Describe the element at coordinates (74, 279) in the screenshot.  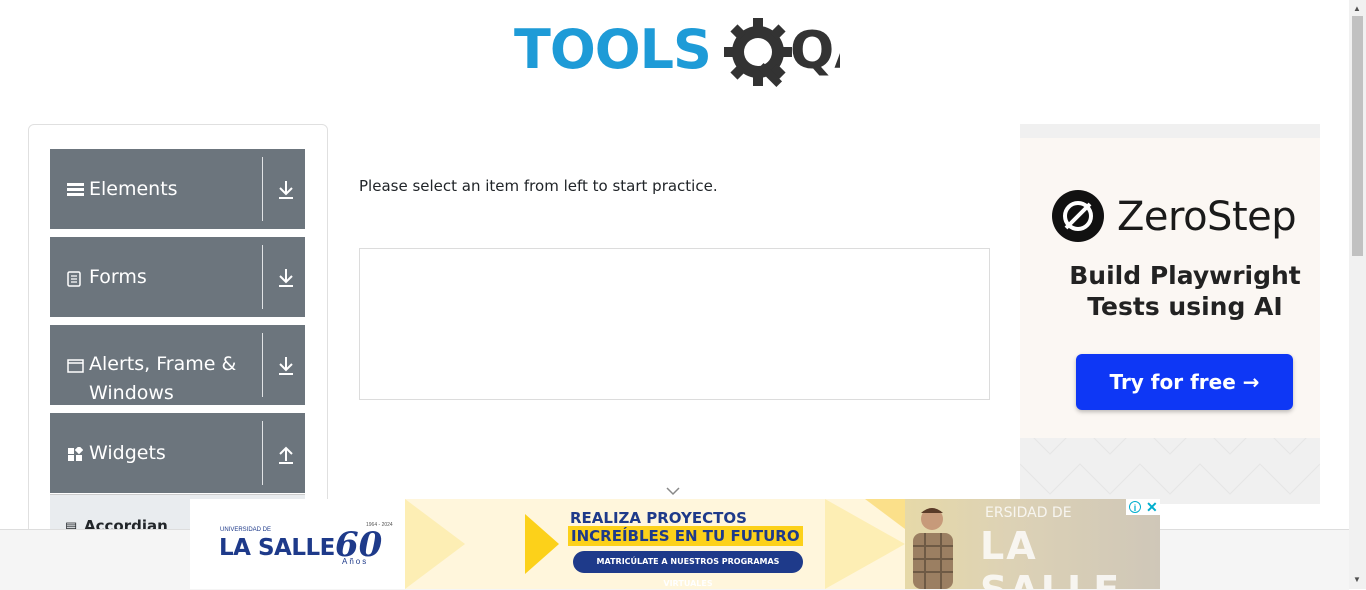
I see `document-icon` at that location.